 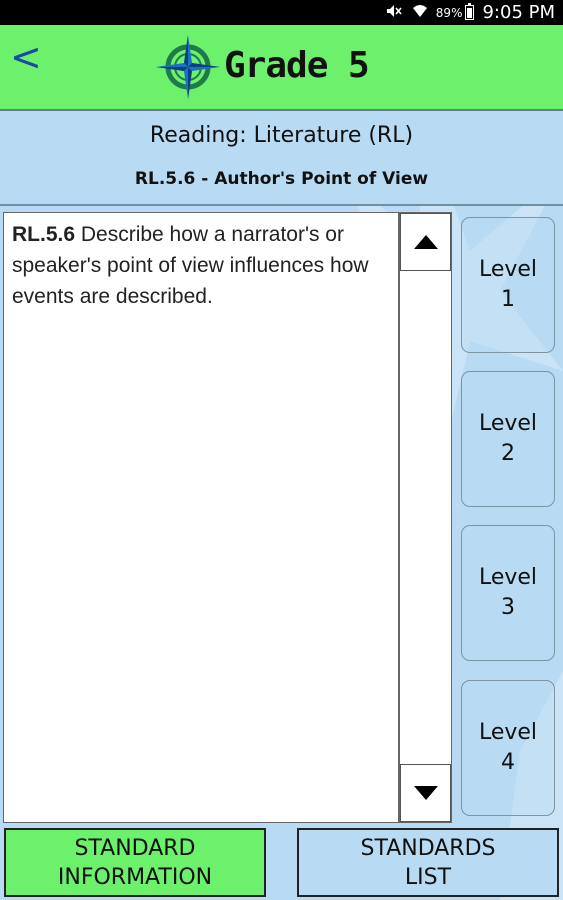 I want to click on standards-list-button: STANDARDS LIST, so click(x=428, y=862).